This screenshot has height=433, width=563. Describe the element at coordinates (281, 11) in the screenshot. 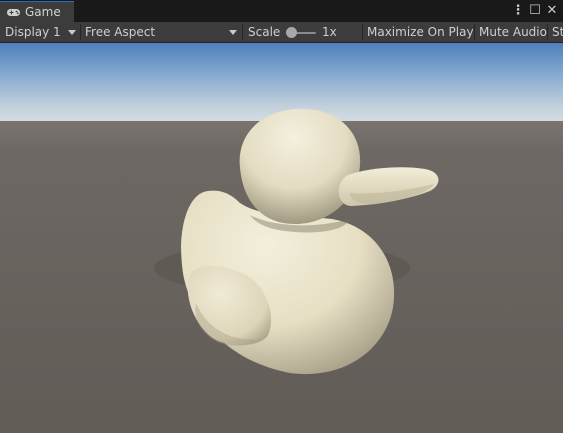

I see `tab-bar: Game ⋮ ☐ ✕` at that location.